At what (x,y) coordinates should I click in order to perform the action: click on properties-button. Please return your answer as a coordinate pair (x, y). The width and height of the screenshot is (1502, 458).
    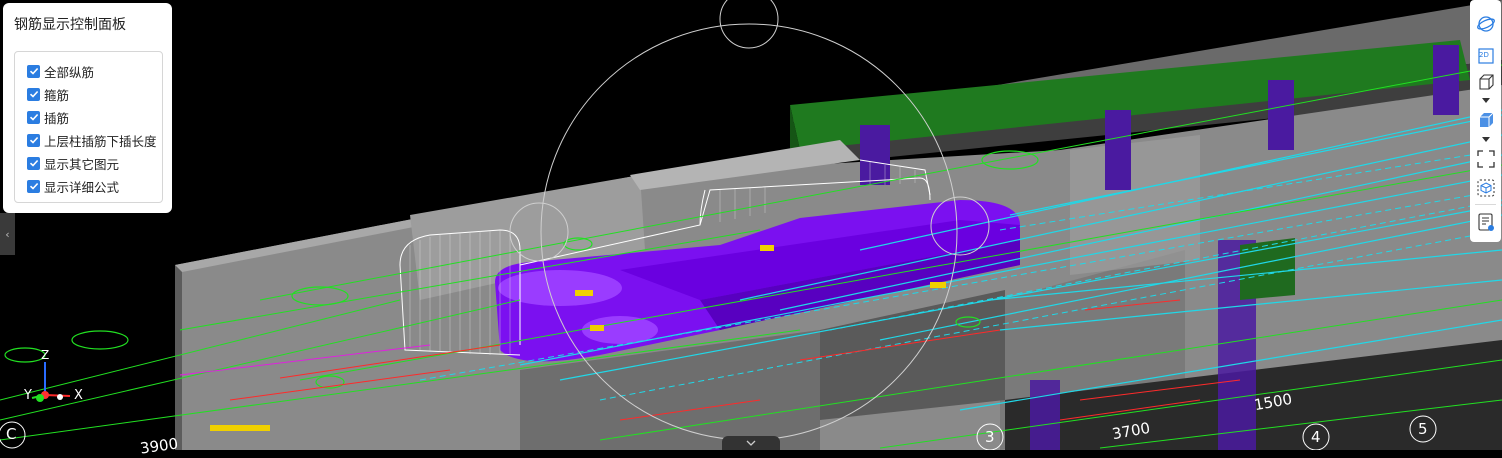
    Looking at the image, I should click on (1485, 221).